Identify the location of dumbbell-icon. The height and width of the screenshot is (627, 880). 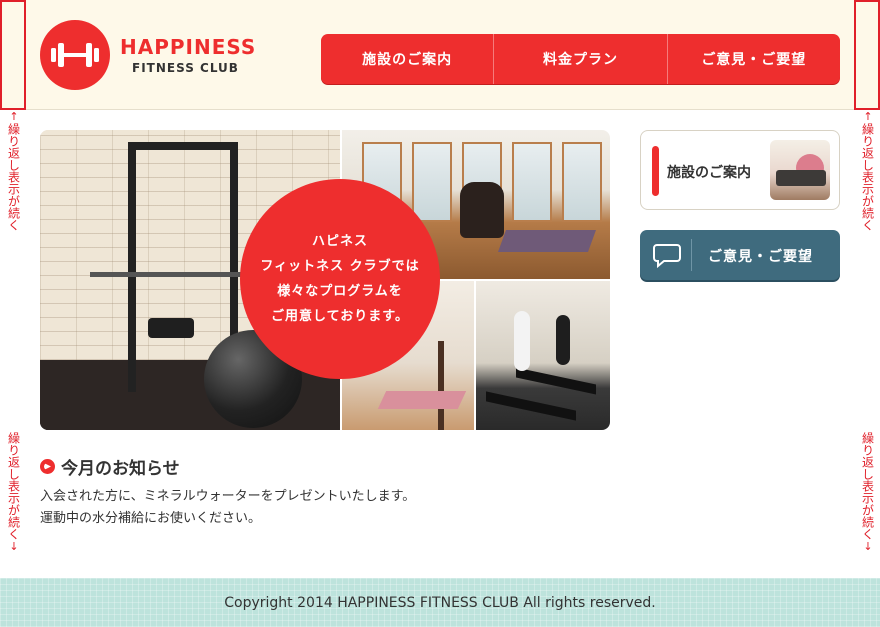
(75, 55).